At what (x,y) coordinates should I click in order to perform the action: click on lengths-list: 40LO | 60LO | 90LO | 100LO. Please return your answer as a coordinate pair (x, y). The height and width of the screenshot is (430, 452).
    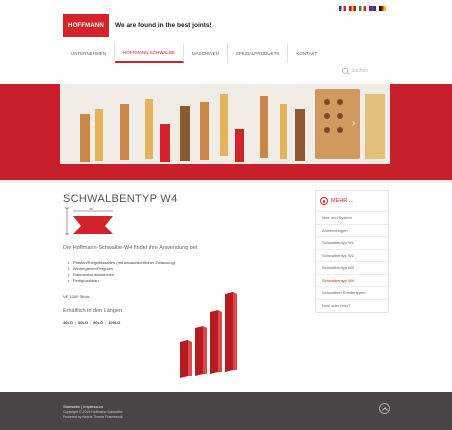
    Looking at the image, I should click on (92, 322).